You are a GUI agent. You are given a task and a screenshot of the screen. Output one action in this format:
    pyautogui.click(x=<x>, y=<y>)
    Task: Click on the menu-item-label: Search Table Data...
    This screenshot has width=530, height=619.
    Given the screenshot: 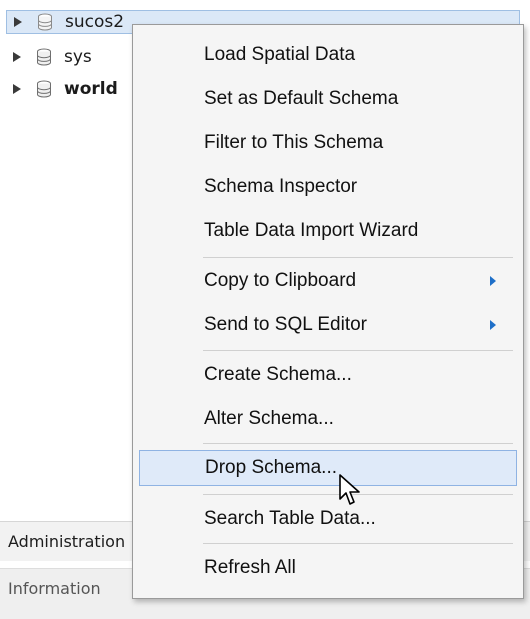 What is the action you would take?
    pyautogui.click(x=290, y=518)
    